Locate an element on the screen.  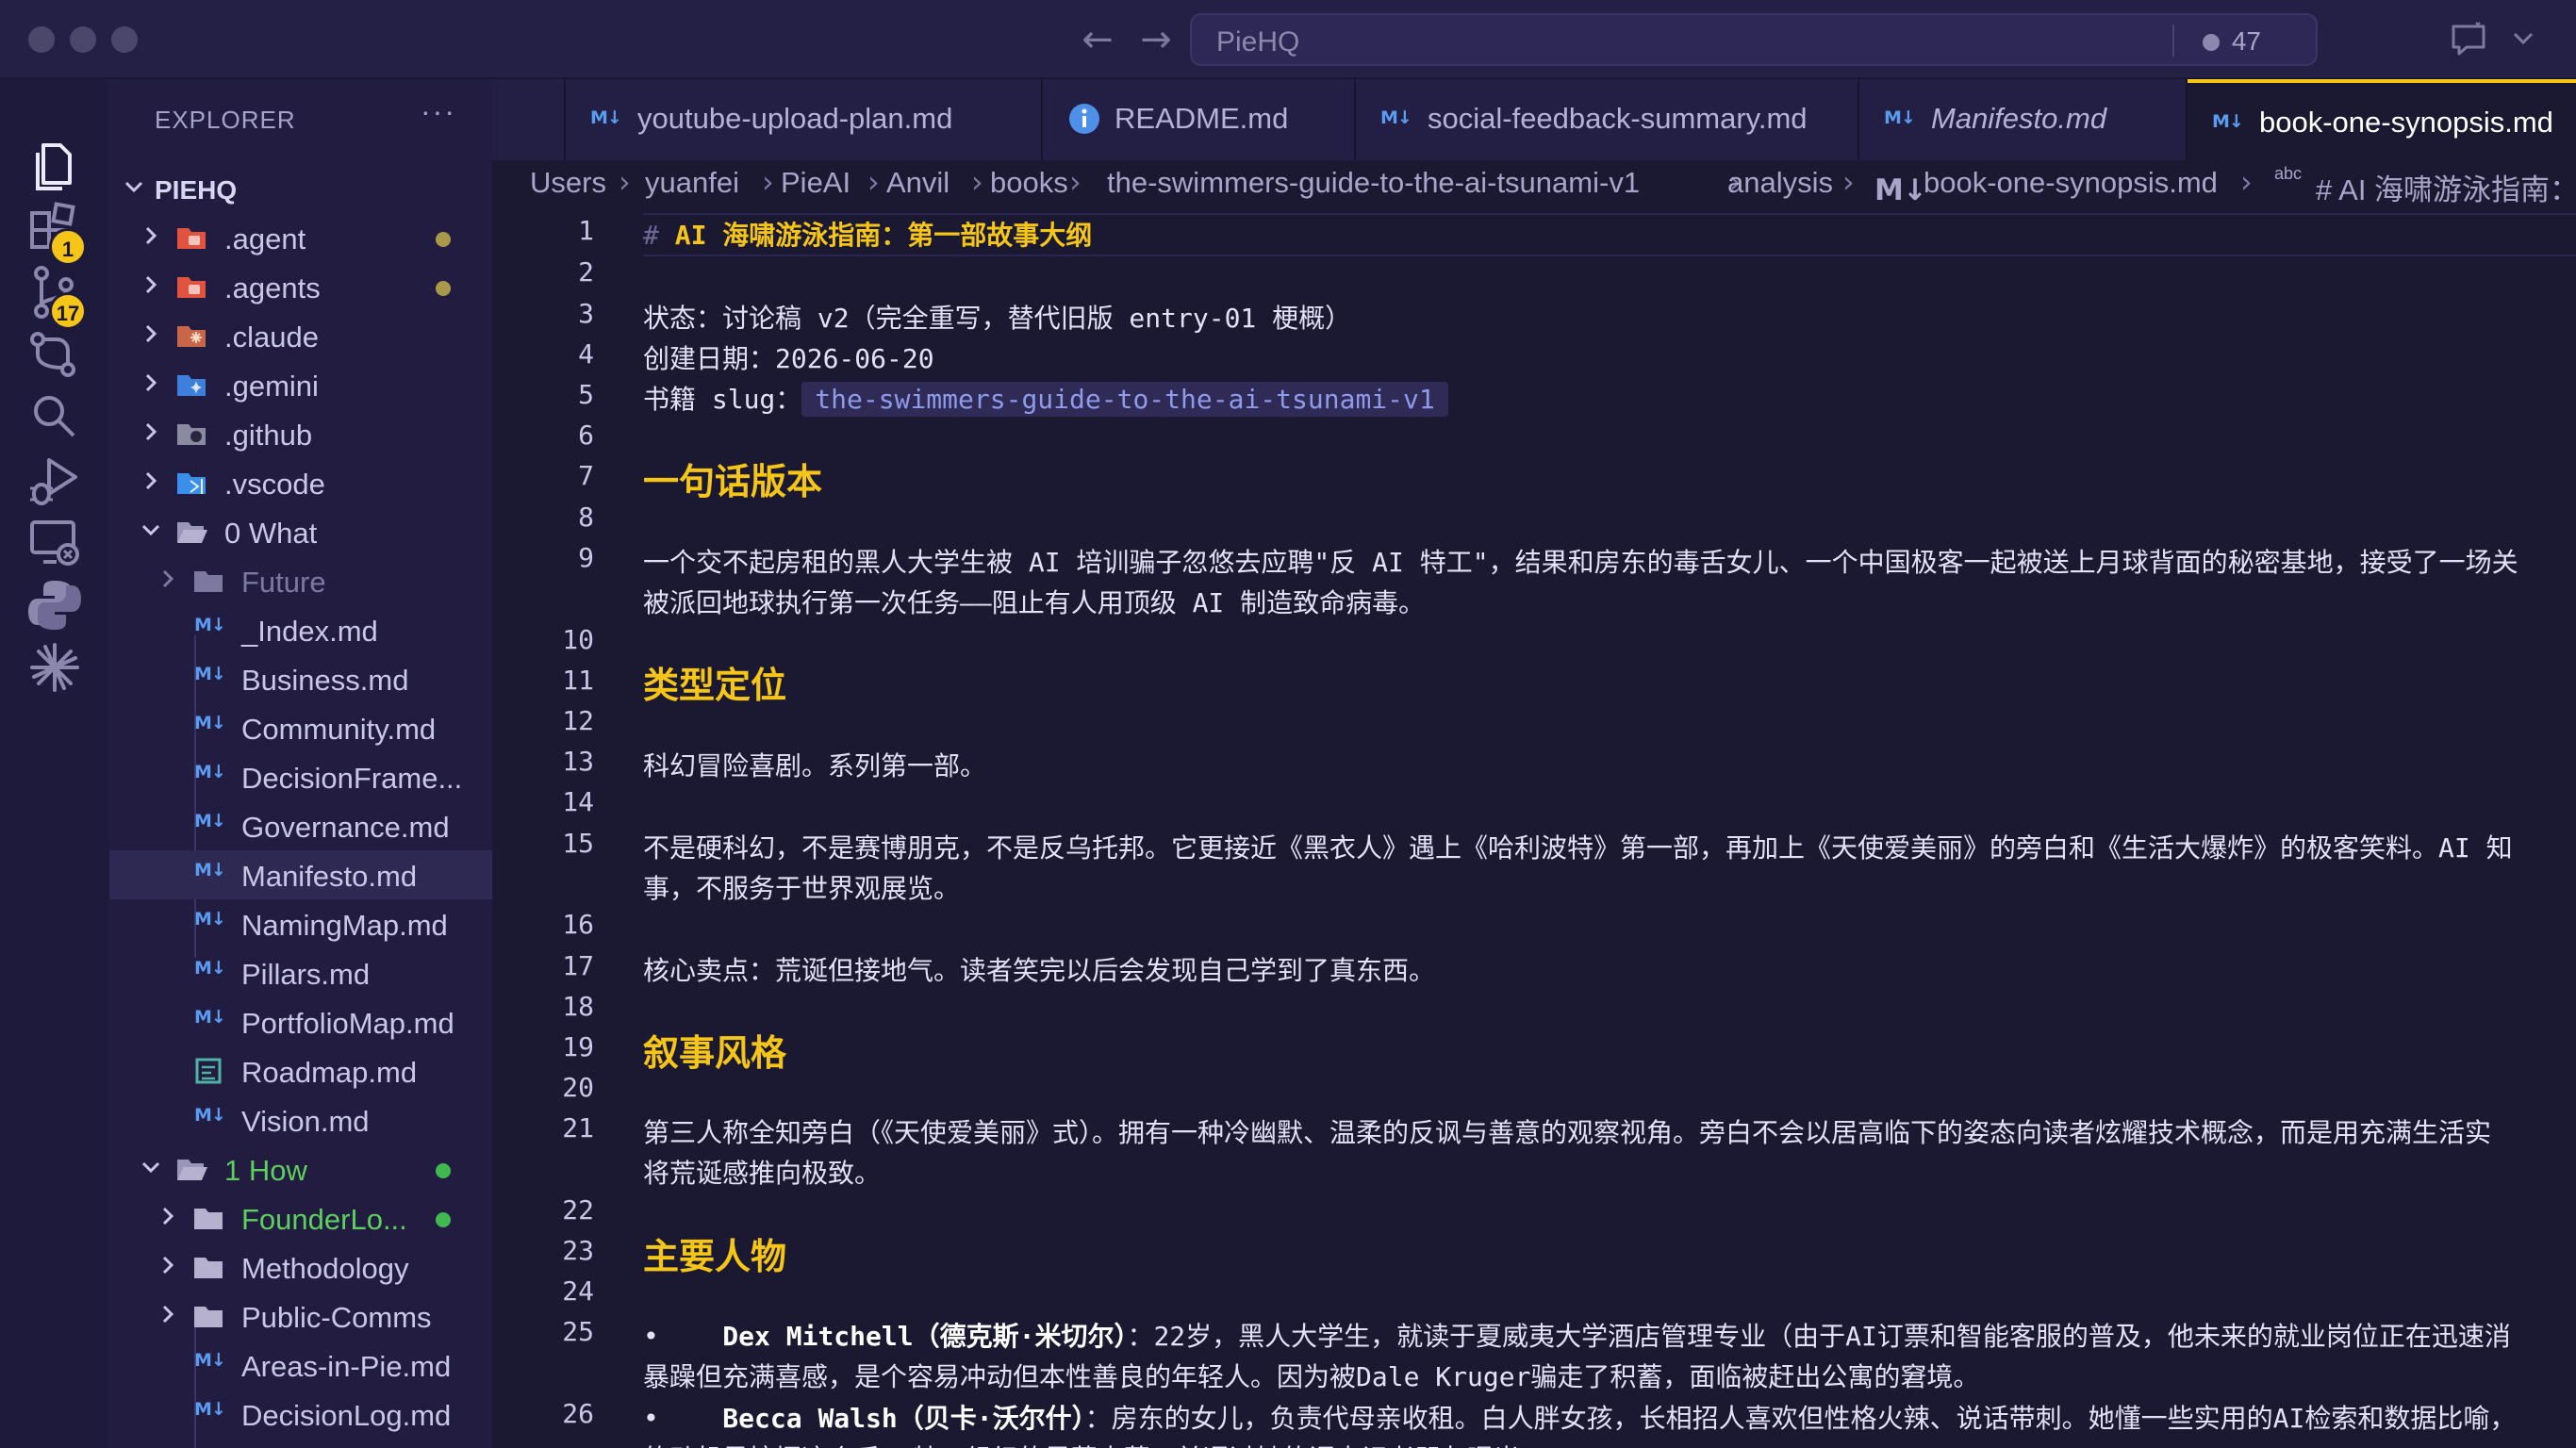
forward-arrow-icon: → is located at coordinates (1156, 39).